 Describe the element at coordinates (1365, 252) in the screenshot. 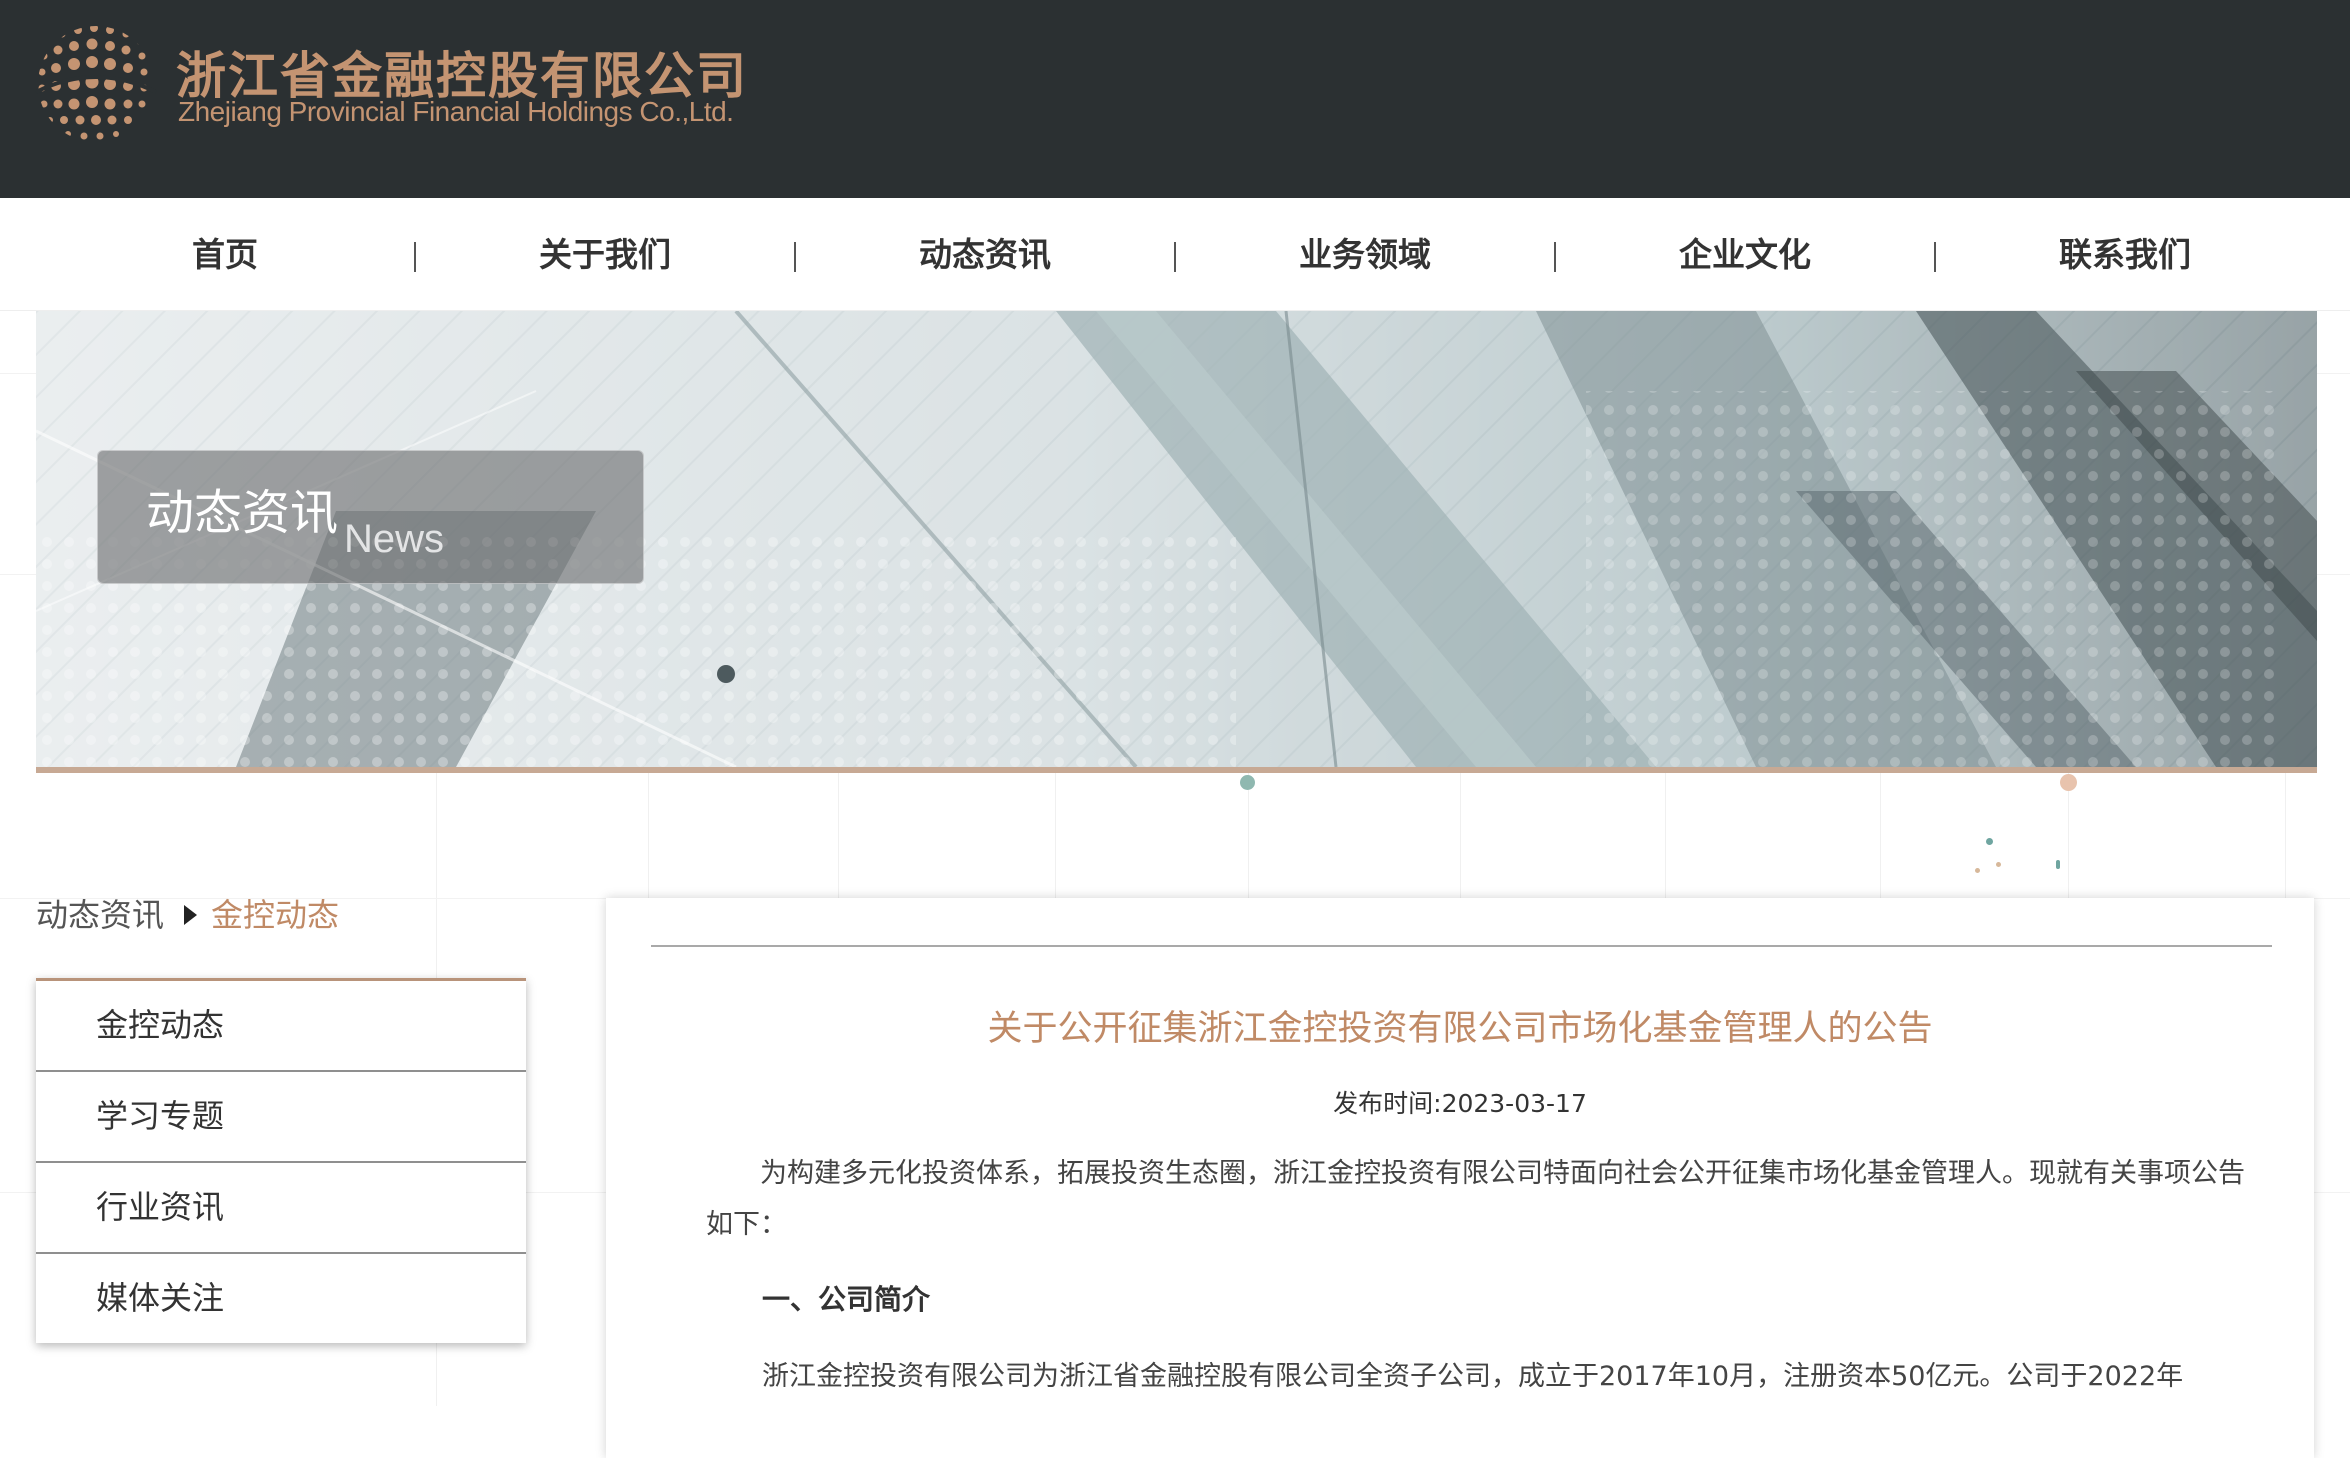

I see `nav-item-business: 业务领域` at that location.